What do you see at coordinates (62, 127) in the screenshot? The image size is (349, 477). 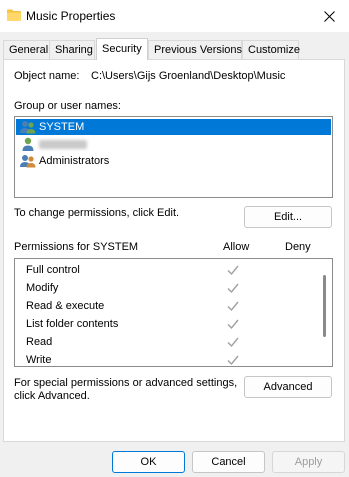 I see `user-name: SYSTEM` at bounding box center [62, 127].